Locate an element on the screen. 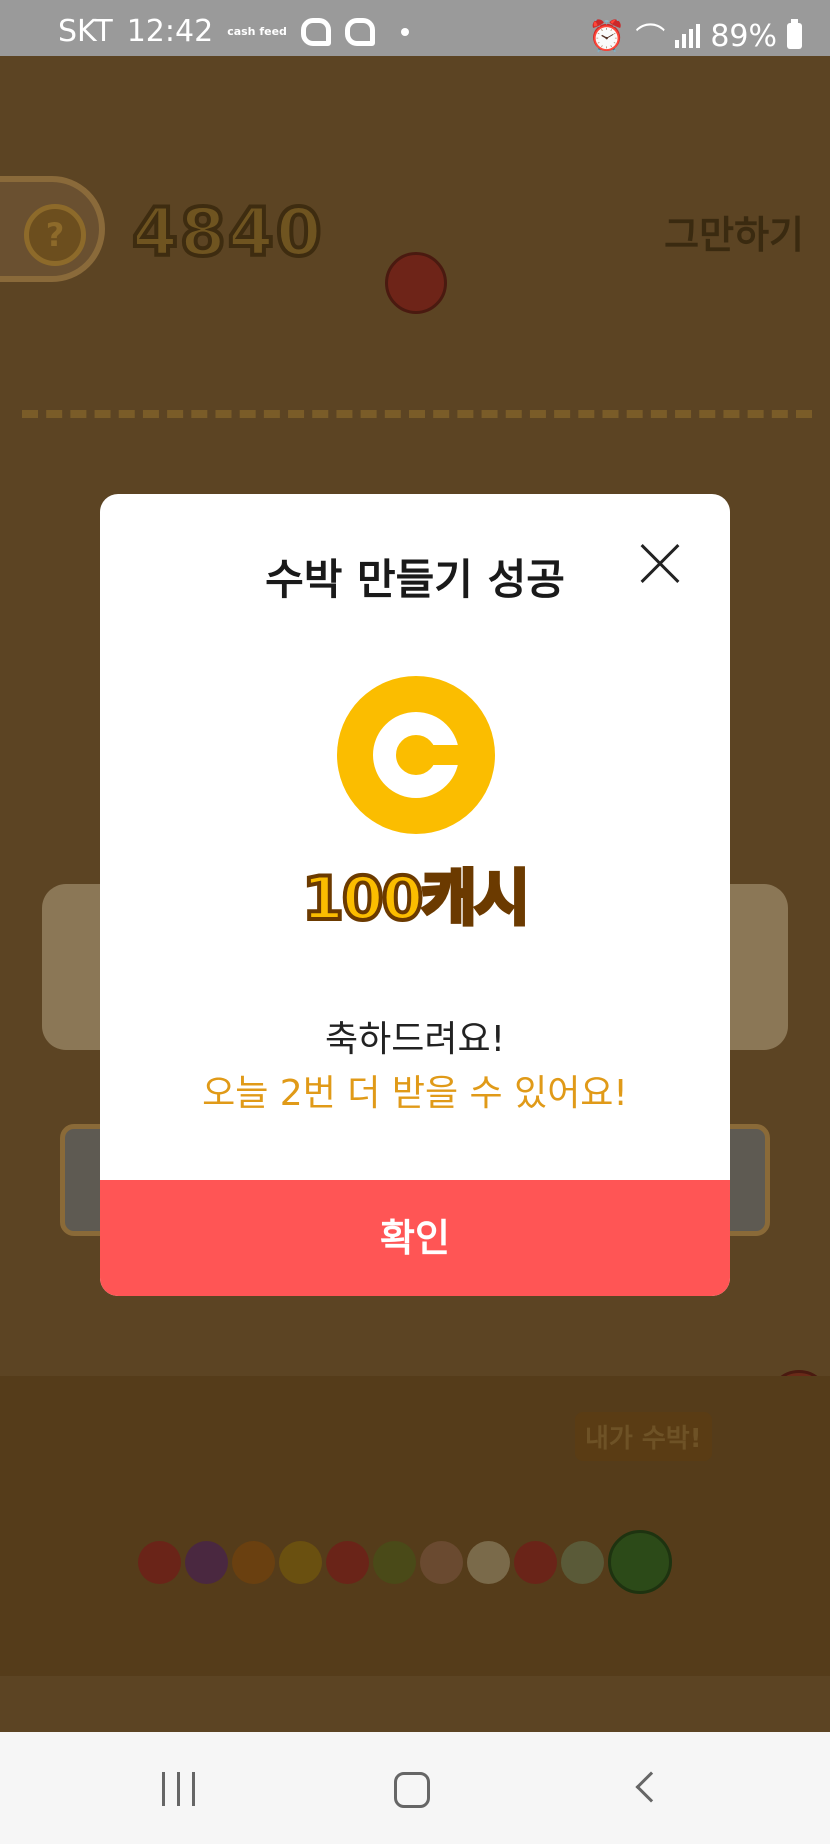 Image resolution: width=830 pixels, height=1844 pixels. cashfeed-notification-icon: cash feed is located at coordinates (257, 31).